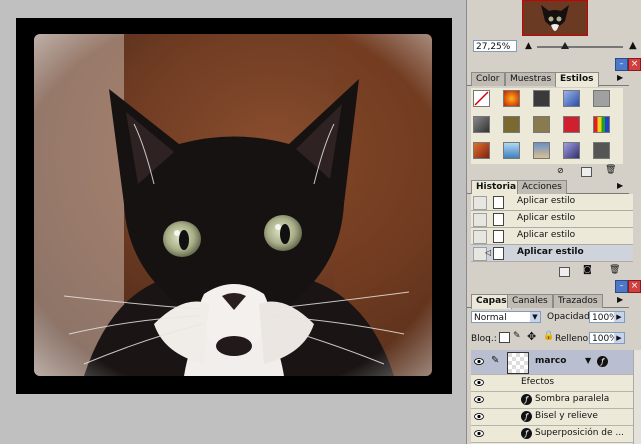  I want to click on new-document-from-state-icon, so click(564, 272).